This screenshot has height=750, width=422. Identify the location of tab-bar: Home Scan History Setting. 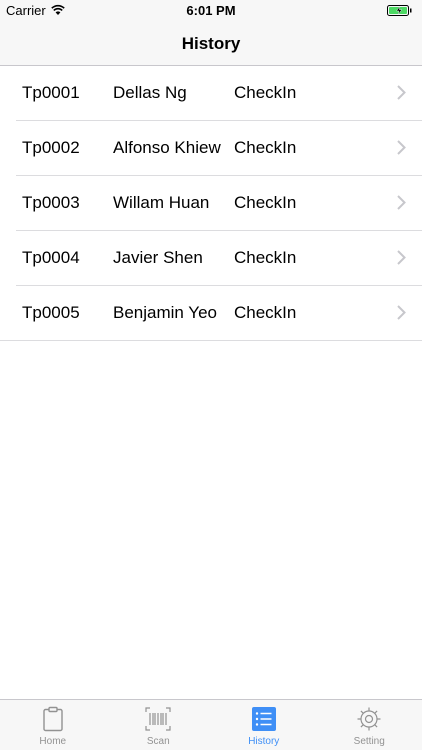
(211, 724).